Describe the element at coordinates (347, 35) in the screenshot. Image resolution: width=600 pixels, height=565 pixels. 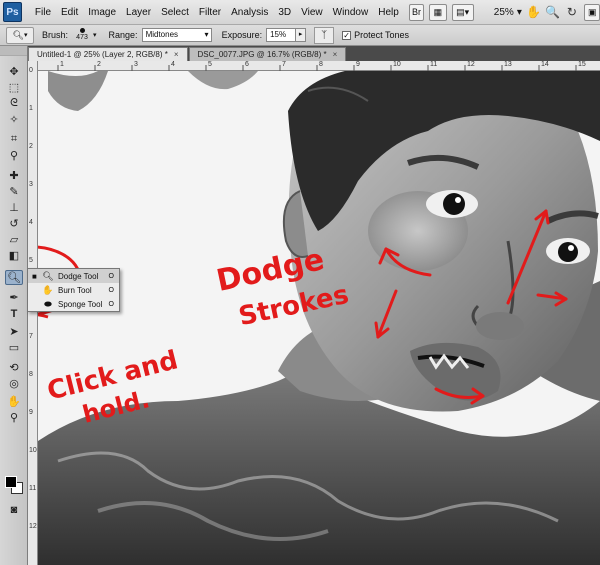
I see `protect-tones-checkbox: ✓` at that location.